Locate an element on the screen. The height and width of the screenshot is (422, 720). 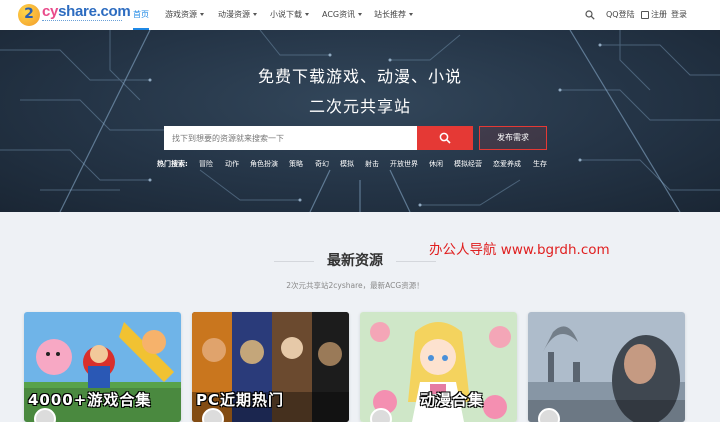
nav-item-recommended: 站长推荐 is located at coordinates (393, 15).